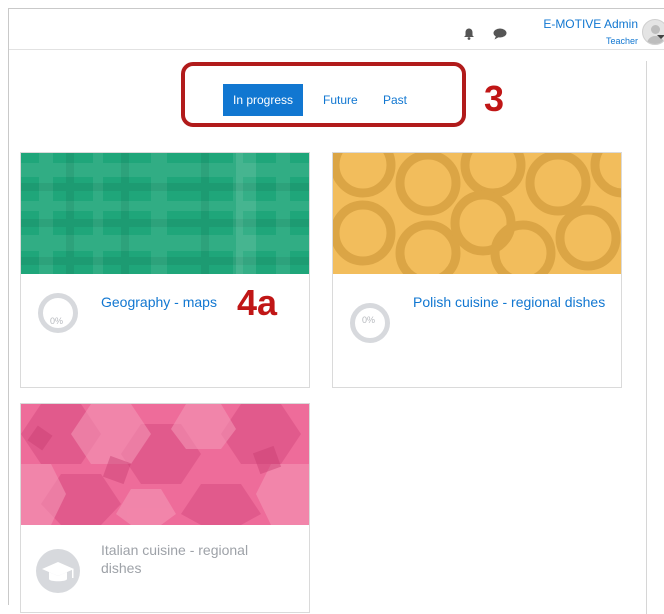 The height and width of the screenshot is (614, 664). What do you see at coordinates (494, 98) in the screenshot?
I see `annotation-marker-3: 3` at bounding box center [494, 98].